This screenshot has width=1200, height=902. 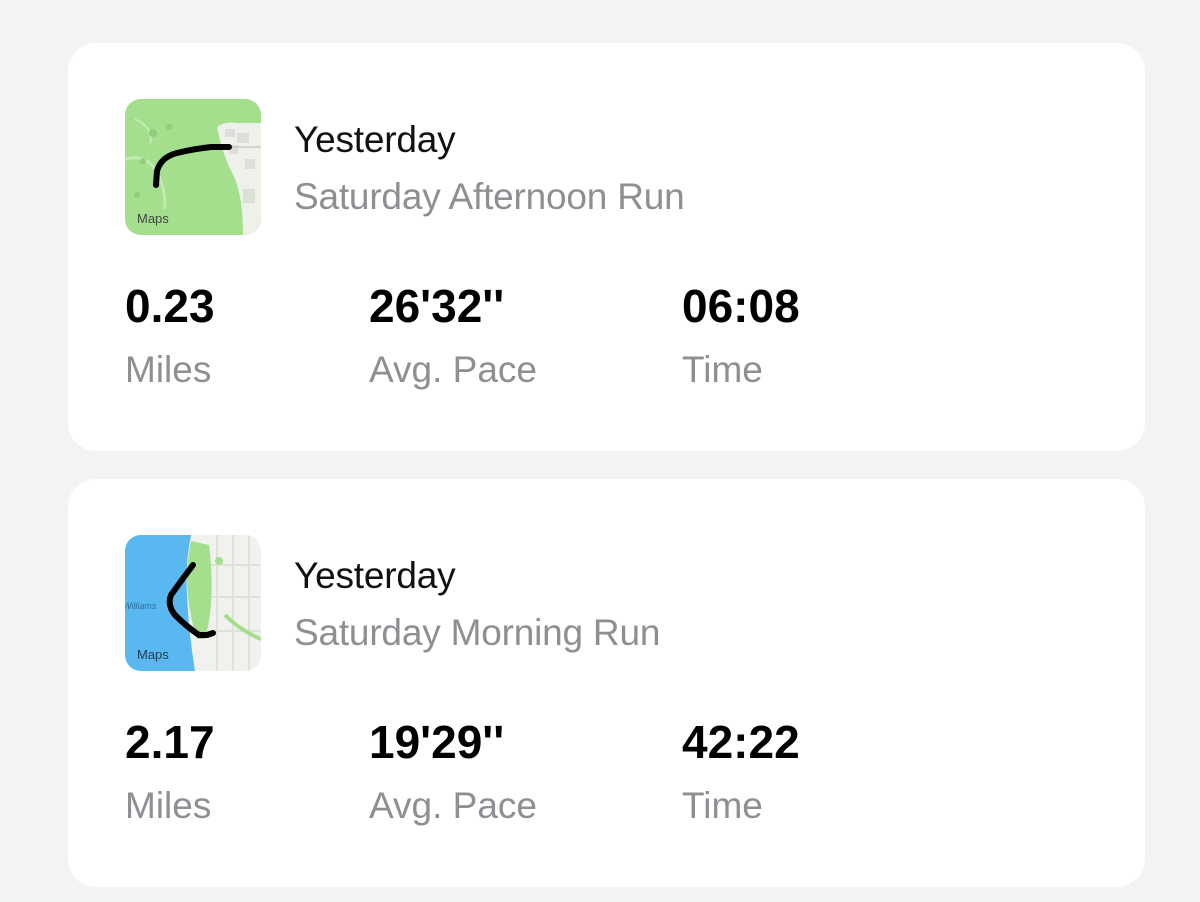 I want to click on stat-value: 0.23, so click(x=170, y=306).